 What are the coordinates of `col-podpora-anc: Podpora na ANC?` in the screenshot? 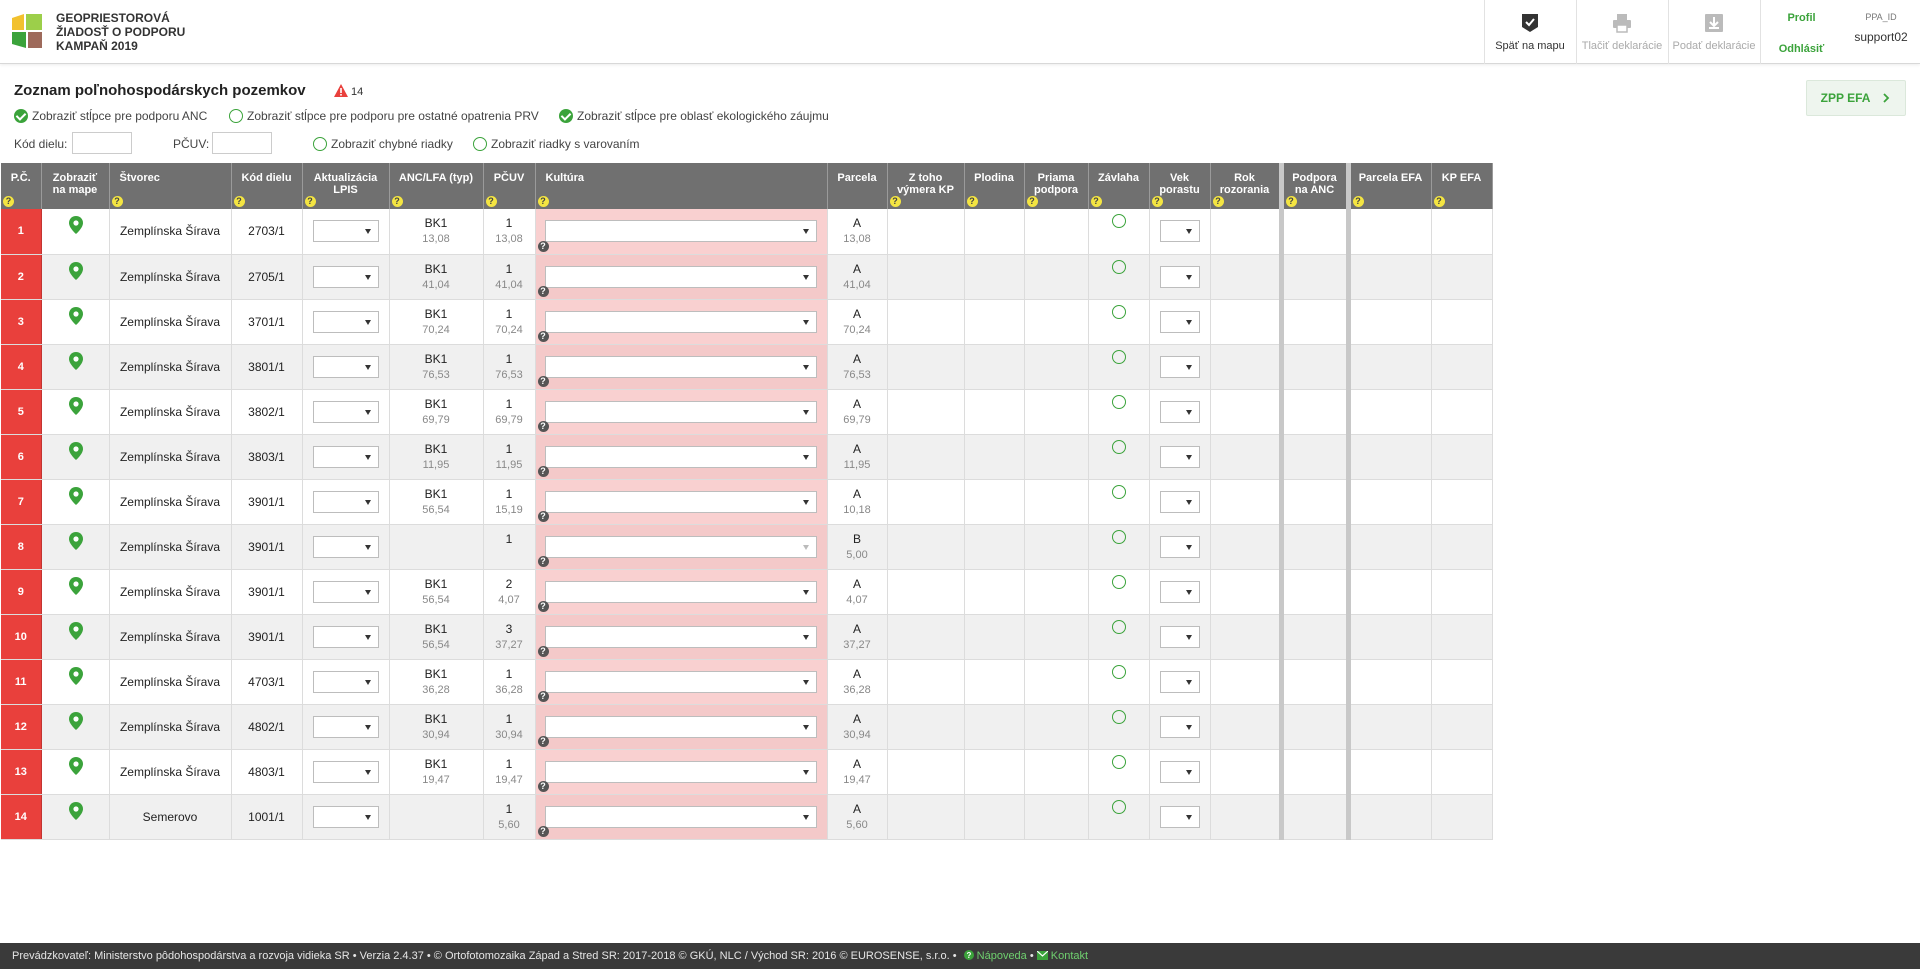 It's located at (1316, 186).